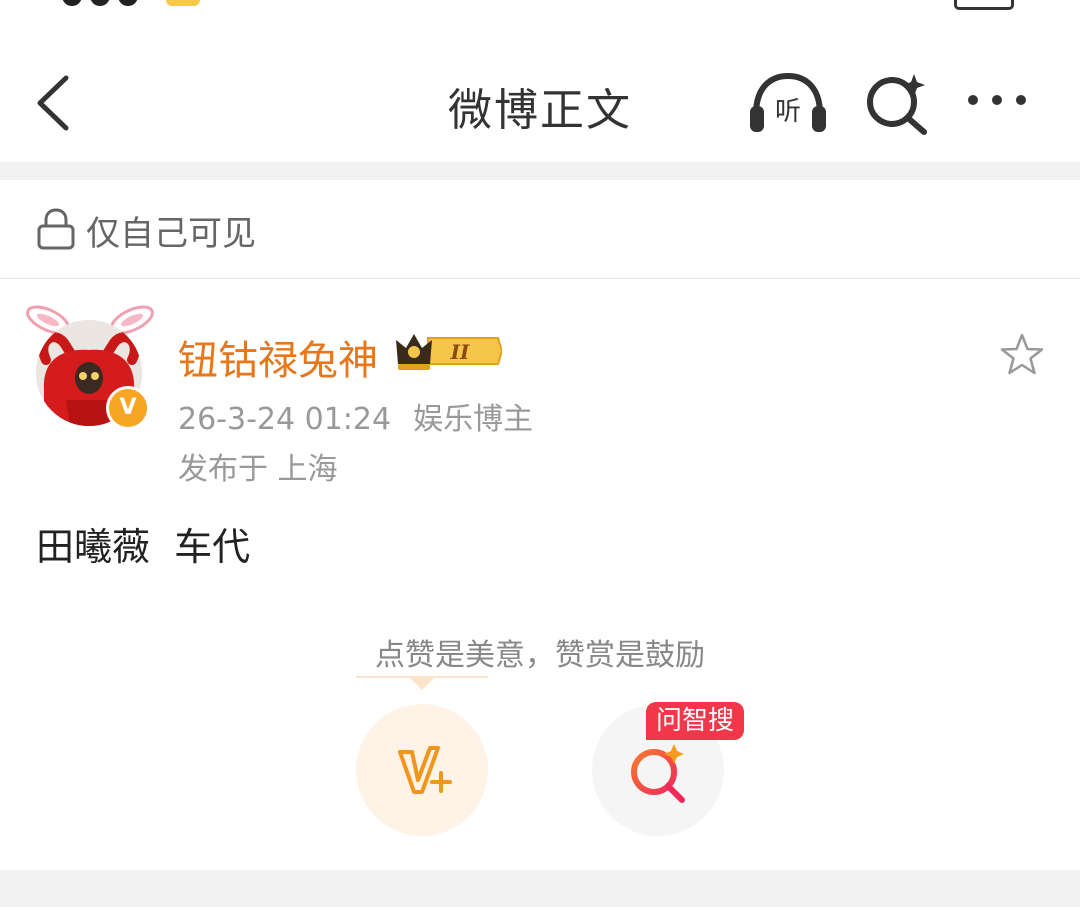 The width and height of the screenshot is (1080, 907). What do you see at coordinates (540, 655) in the screenshot?
I see `reward-prompt: 点赞是美意，赞赏是鼓励` at bounding box center [540, 655].